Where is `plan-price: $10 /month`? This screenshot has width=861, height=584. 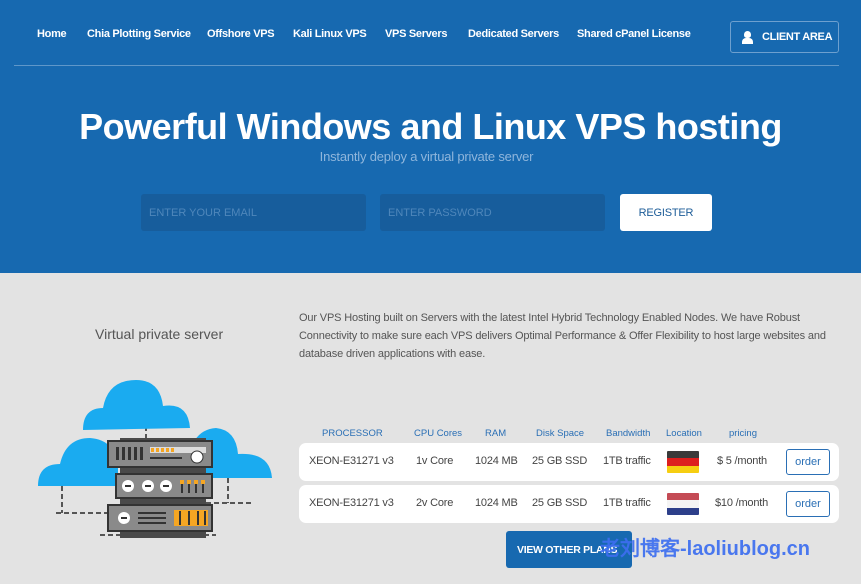 plan-price: $10 /month is located at coordinates (742, 503).